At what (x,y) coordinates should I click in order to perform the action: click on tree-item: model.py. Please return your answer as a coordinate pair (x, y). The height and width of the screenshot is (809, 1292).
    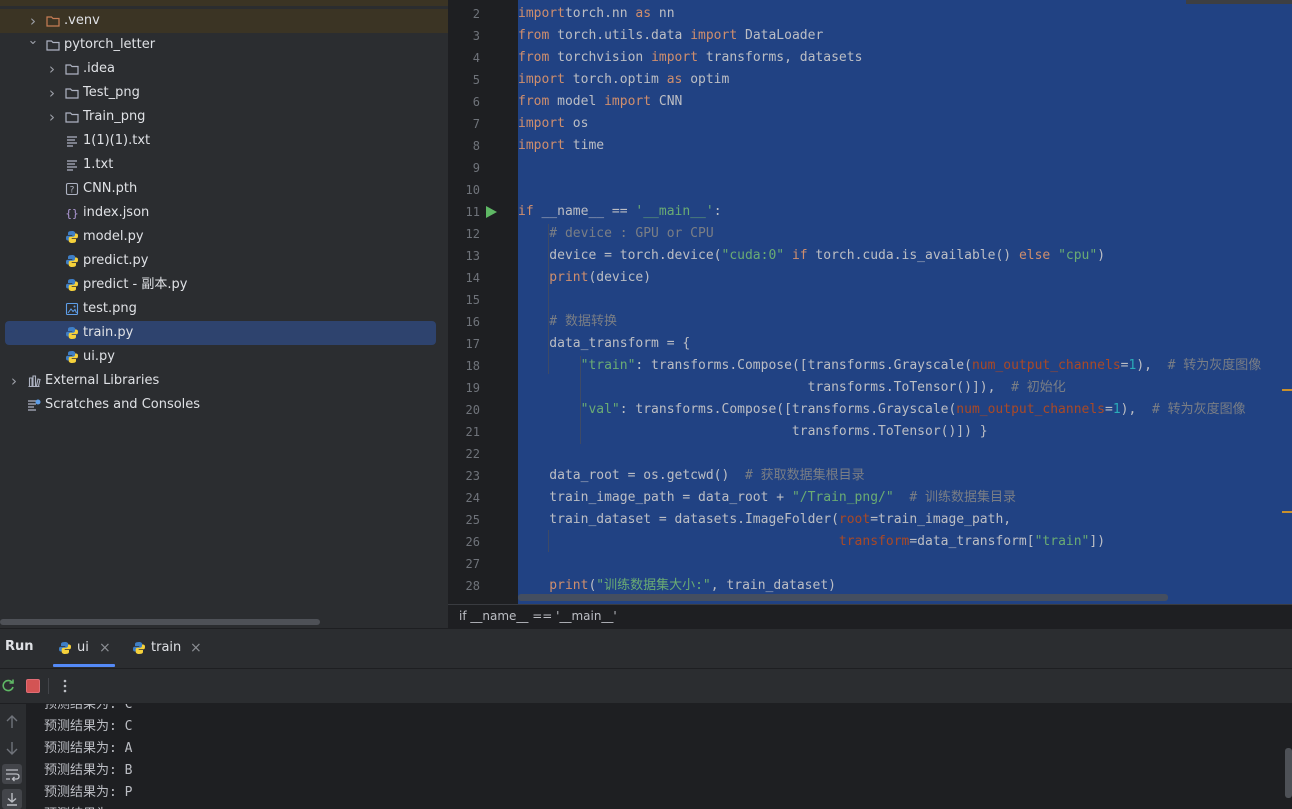
    Looking at the image, I should click on (224, 237).